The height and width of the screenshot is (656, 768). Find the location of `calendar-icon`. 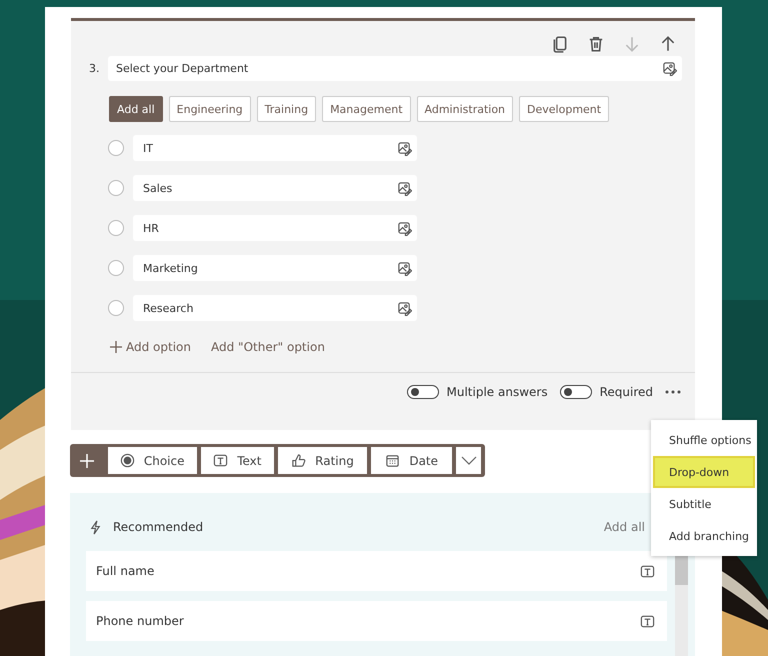

calendar-icon is located at coordinates (392, 460).